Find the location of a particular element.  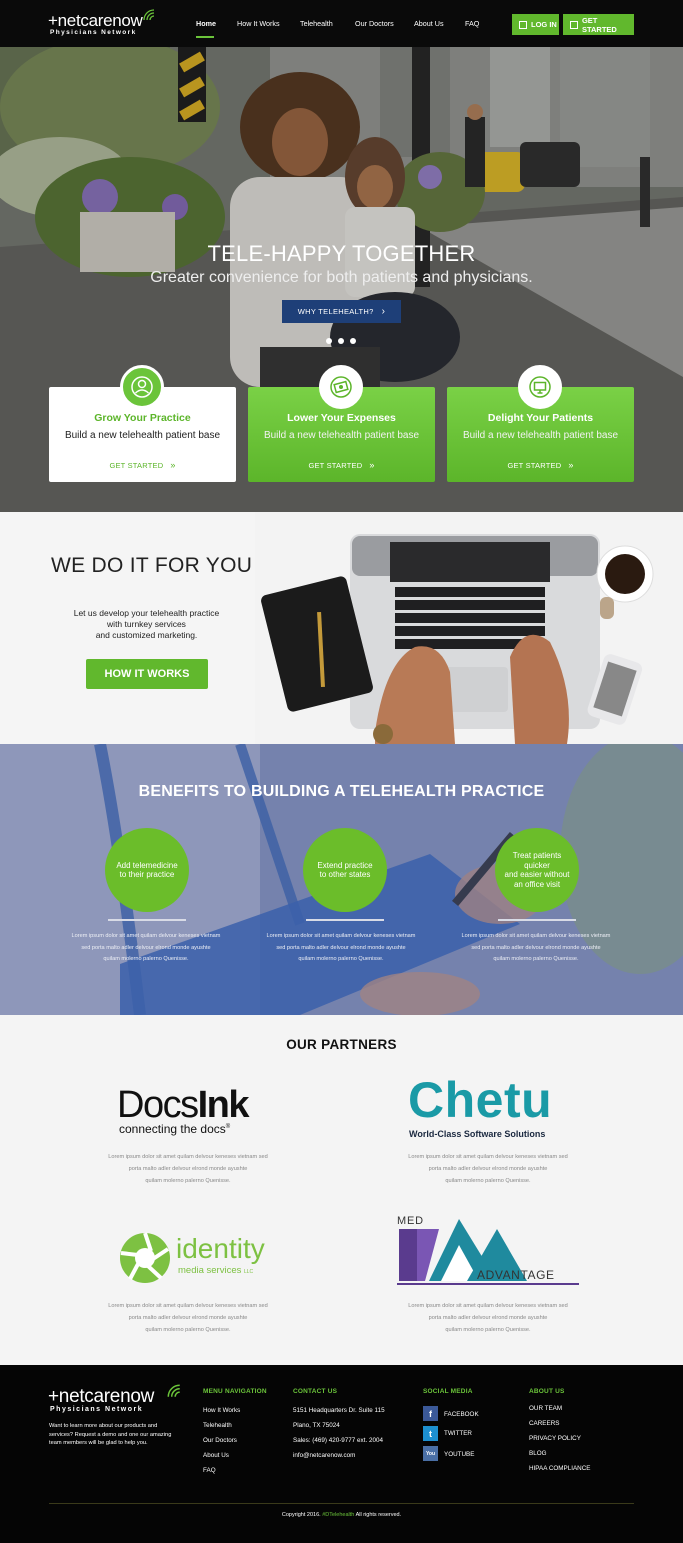

docsink-tagline: connecting the docs is located at coordinates (172, 1129).